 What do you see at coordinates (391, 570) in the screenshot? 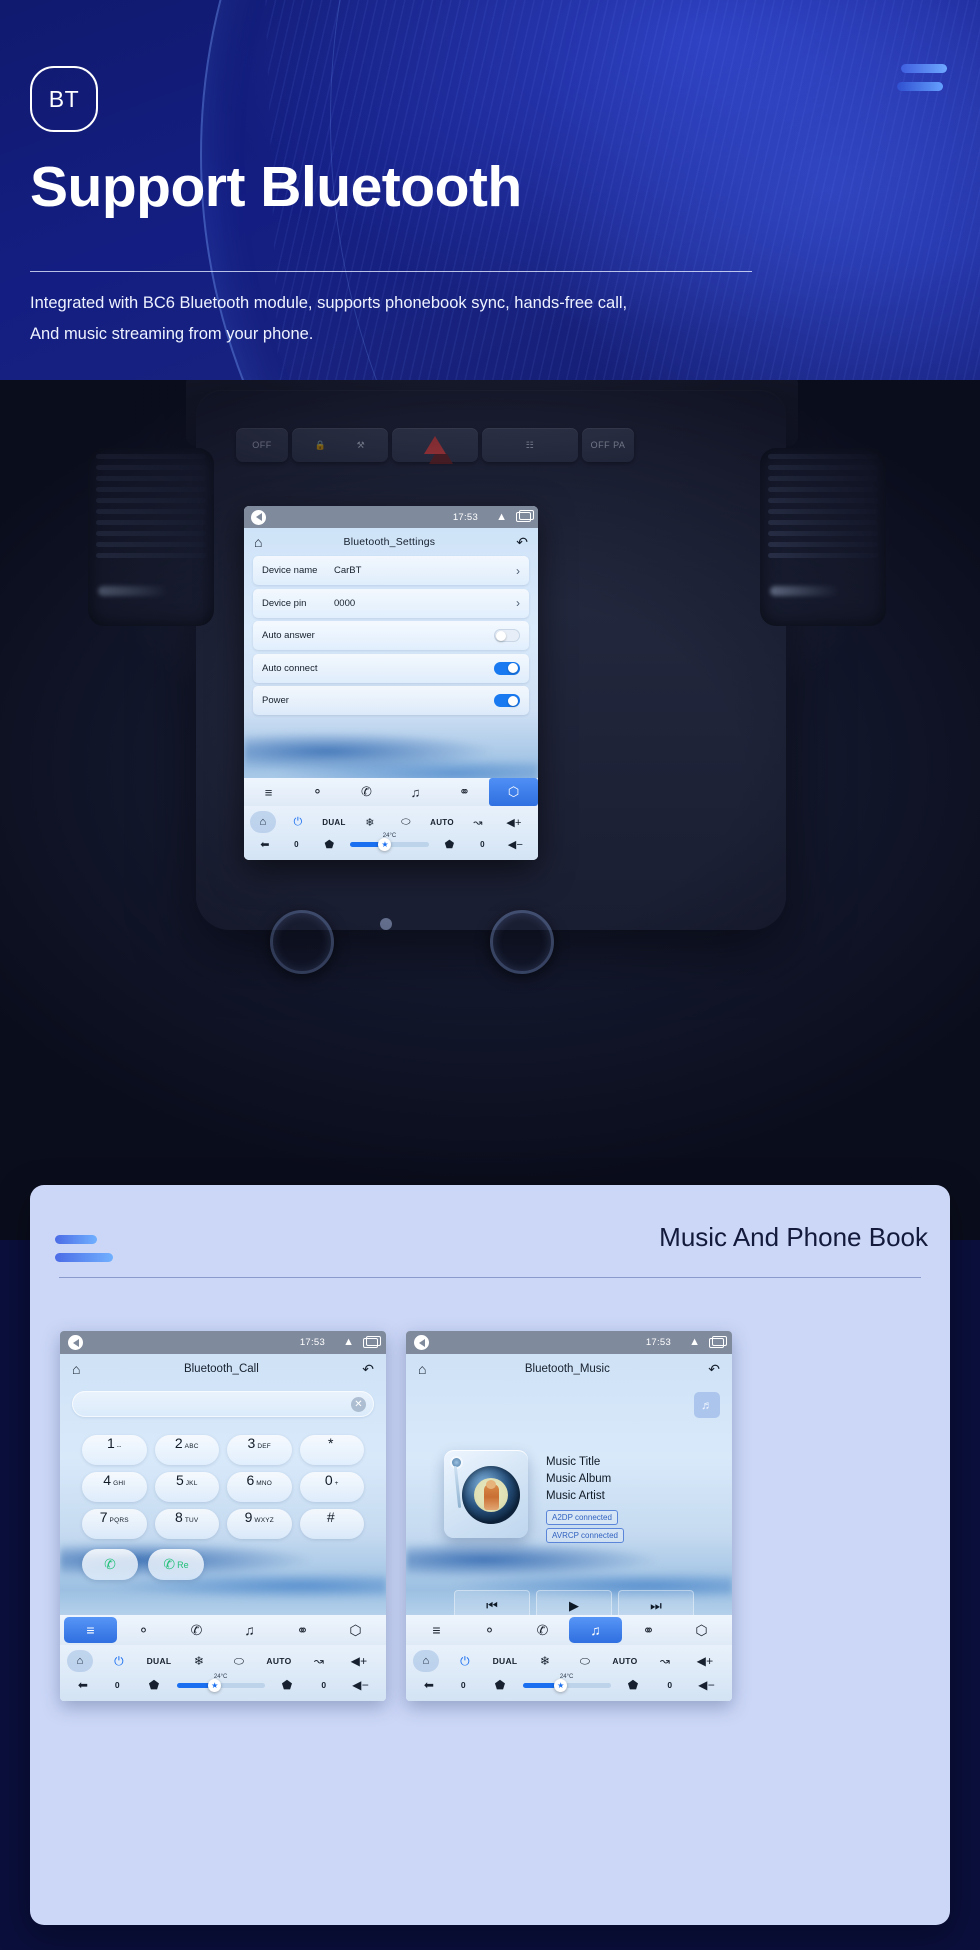
I see `setting-row-device-name: Device name CarBT ›` at bounding box center [391, 570].